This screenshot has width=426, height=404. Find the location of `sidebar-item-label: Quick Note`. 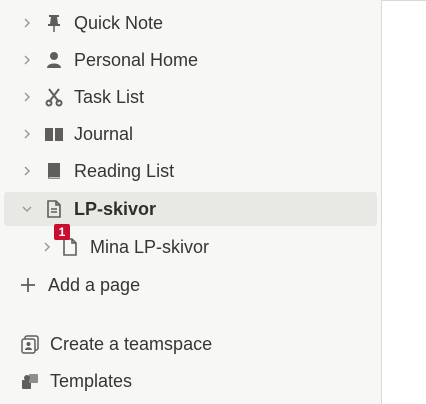

sidebar-item-label: Quick Note is located at coordinates (119, 22).